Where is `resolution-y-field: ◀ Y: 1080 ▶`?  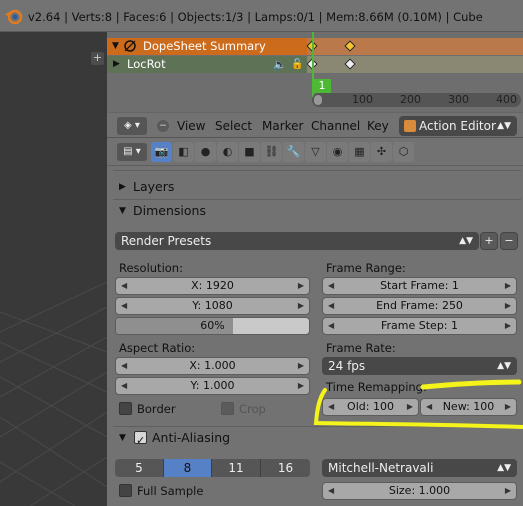
resolution-y-field: ◀ Y: 1080 ▶ is located at coordinates (212, 306).